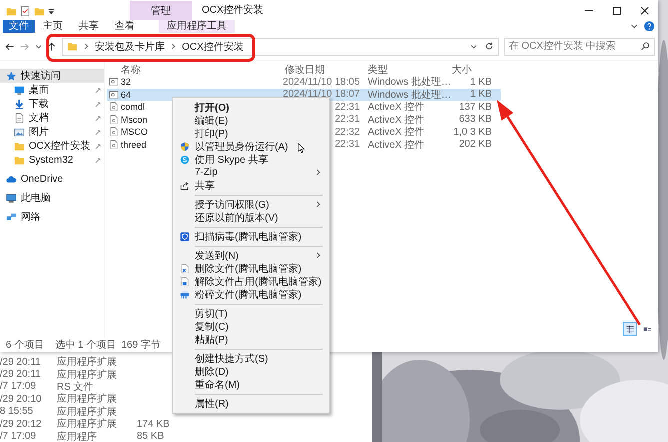  Describe the element at coordinates (321, 94) in the screenshot. I see `date-cell: 2024/11/10 18:07` at that location.